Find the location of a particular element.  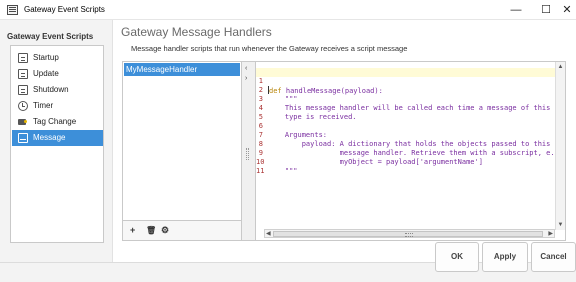

tag-icon is located at coordinates (23, 122).